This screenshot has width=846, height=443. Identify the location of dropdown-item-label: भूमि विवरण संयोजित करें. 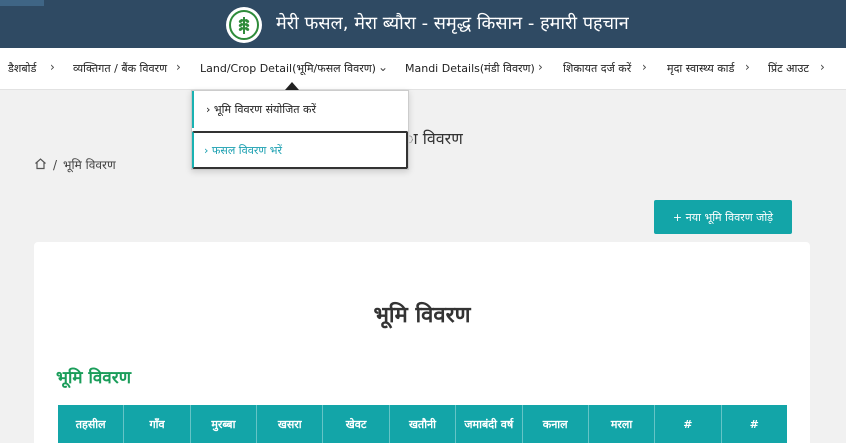
(264, 109).